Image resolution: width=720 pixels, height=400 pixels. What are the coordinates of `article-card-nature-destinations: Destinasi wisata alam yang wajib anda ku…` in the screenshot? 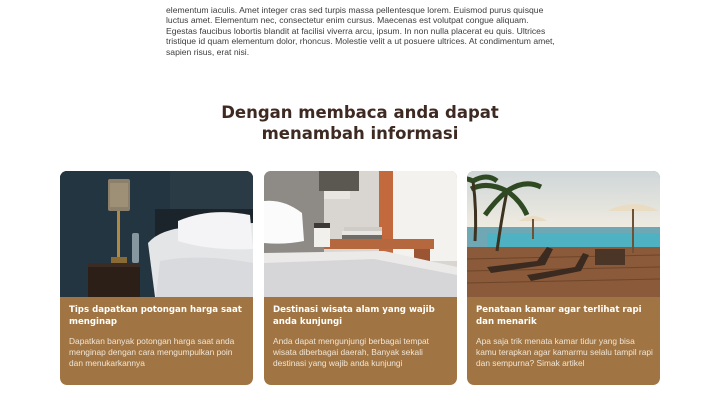 It's located at (360, 278).